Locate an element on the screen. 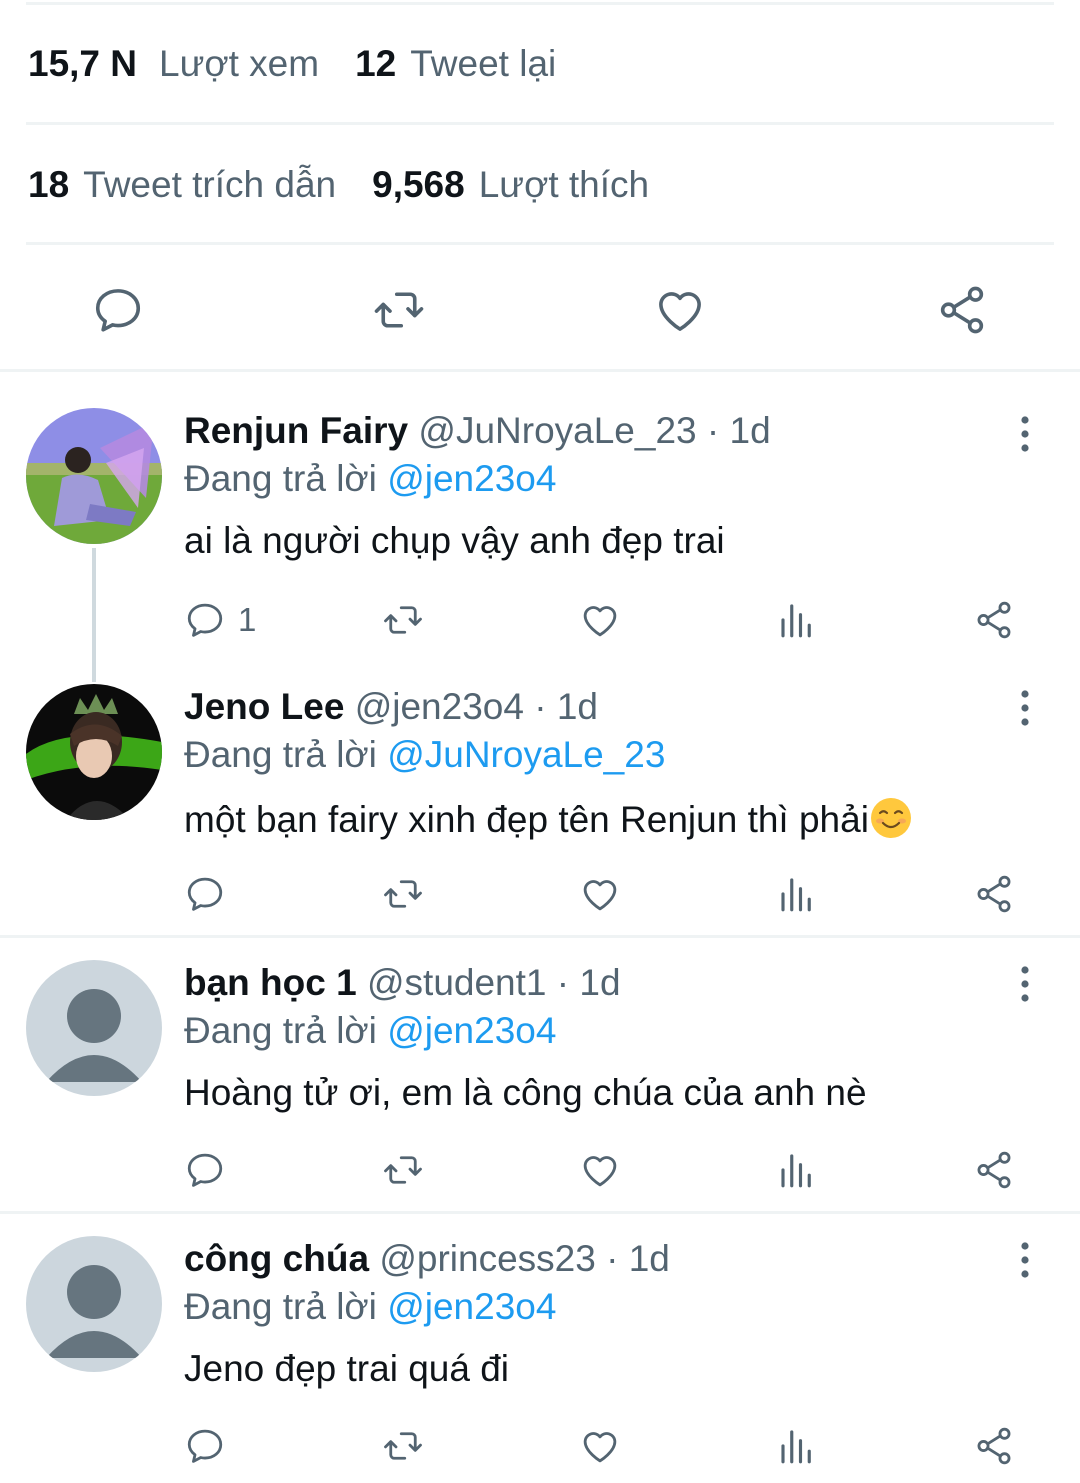 Image resolution: width=1080 pixels, height=1483 pixels. main-share-button is located at coordinates (962, 310).